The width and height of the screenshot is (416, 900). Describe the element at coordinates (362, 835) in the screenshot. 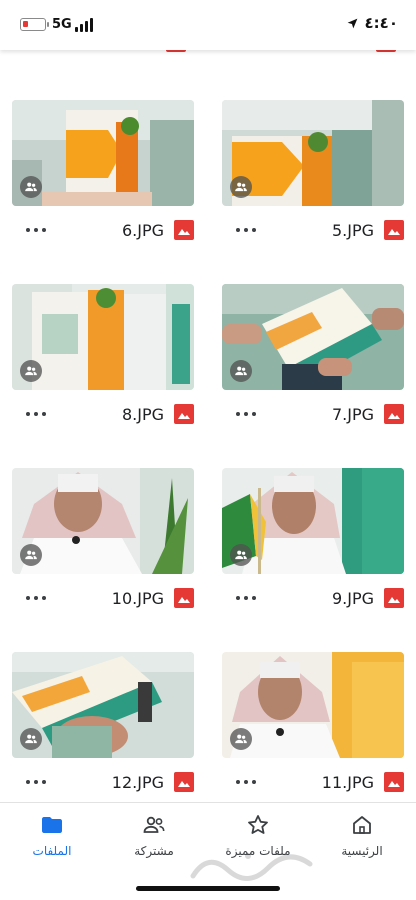

I see `nav-home: الرئيسية` at that location.